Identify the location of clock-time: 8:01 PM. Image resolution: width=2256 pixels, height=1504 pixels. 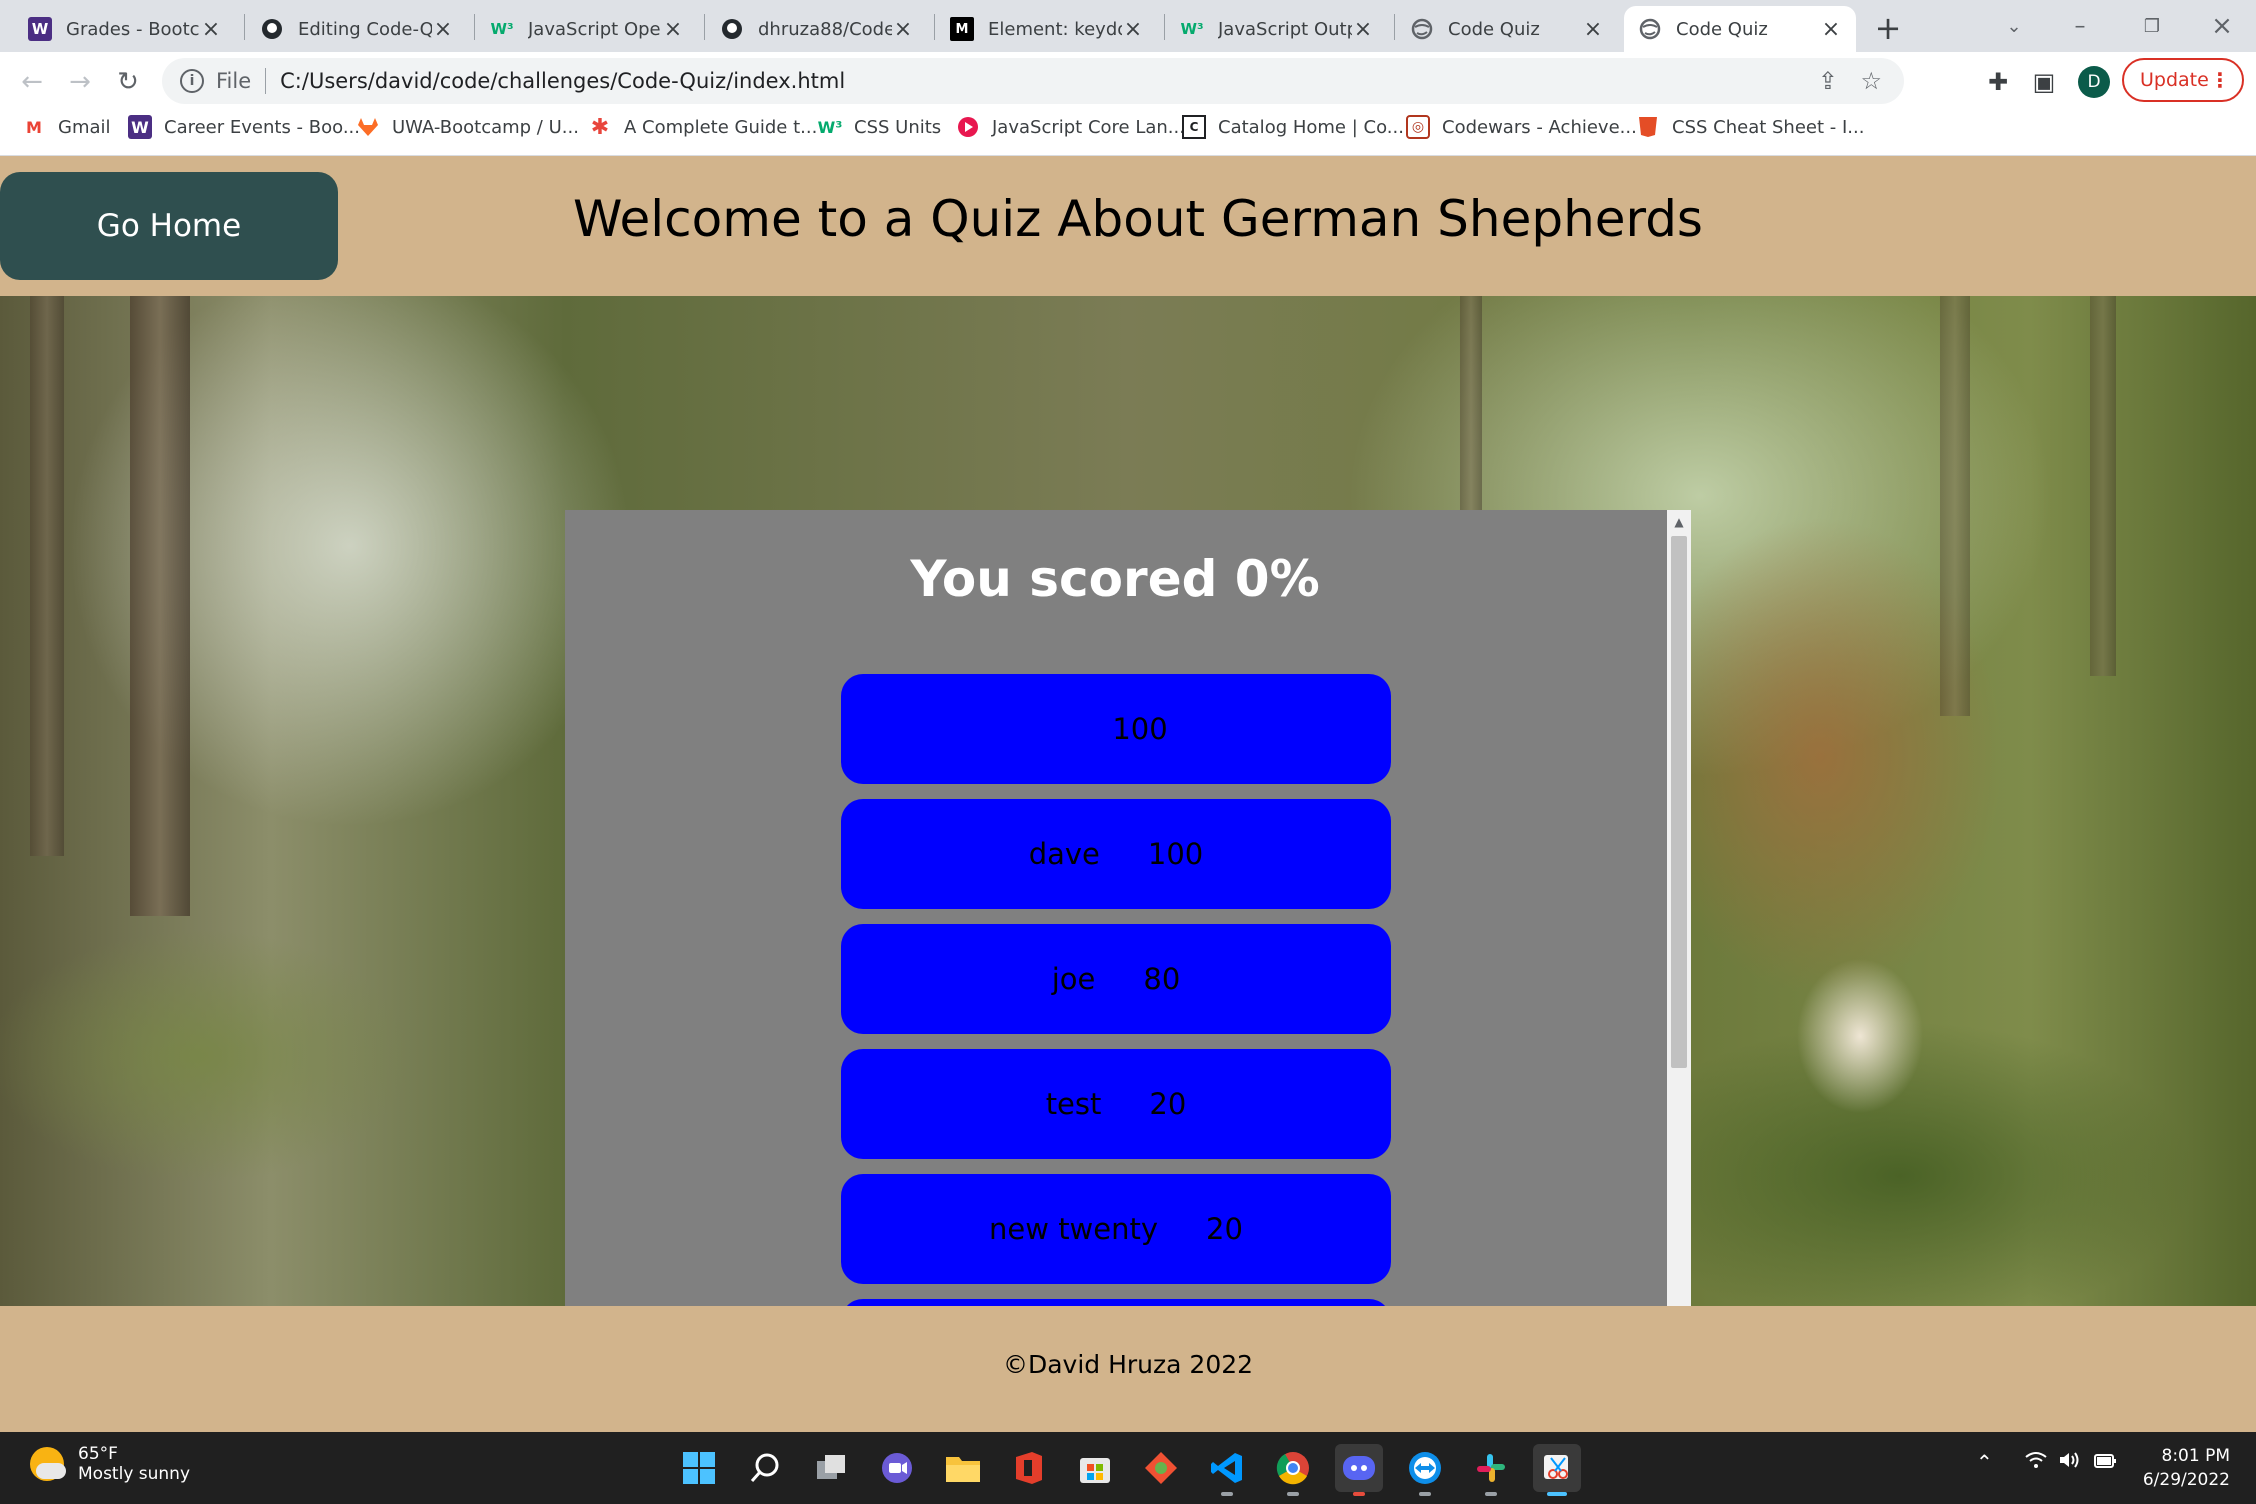
(2196, 1456).